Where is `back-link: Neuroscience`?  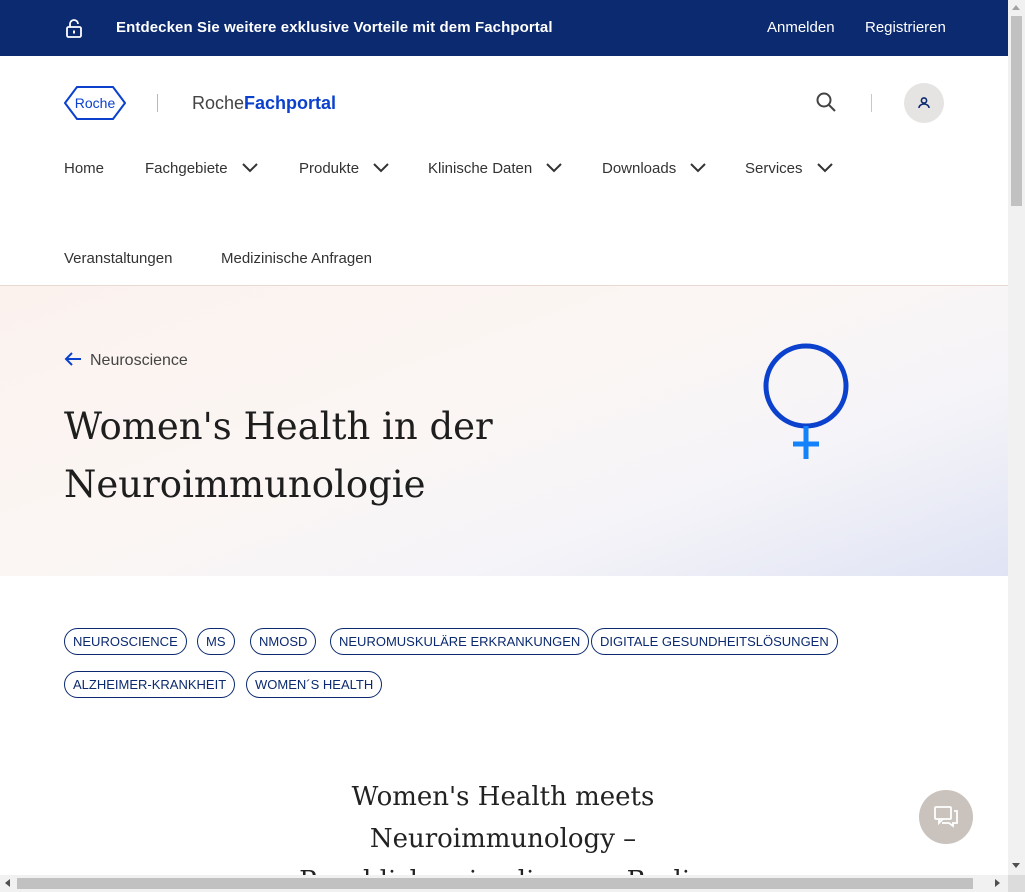 back-link: Neuroscience is located at coordinates (126, 361).